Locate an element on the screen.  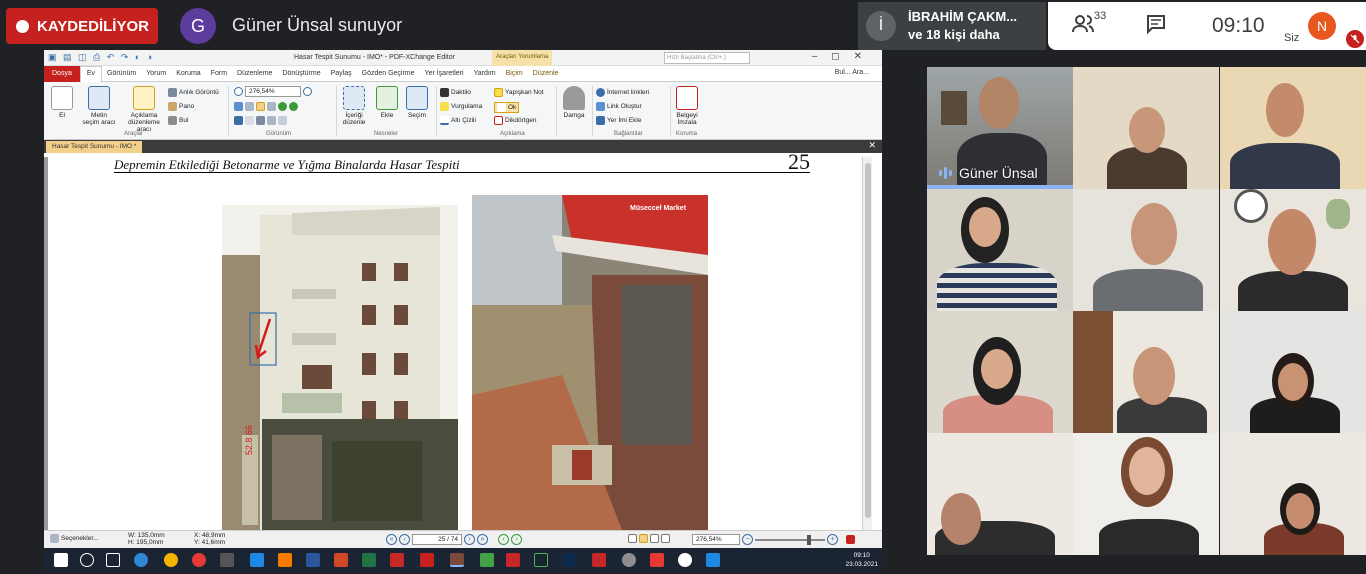
excel-icon is located at coordinates (369, 560).